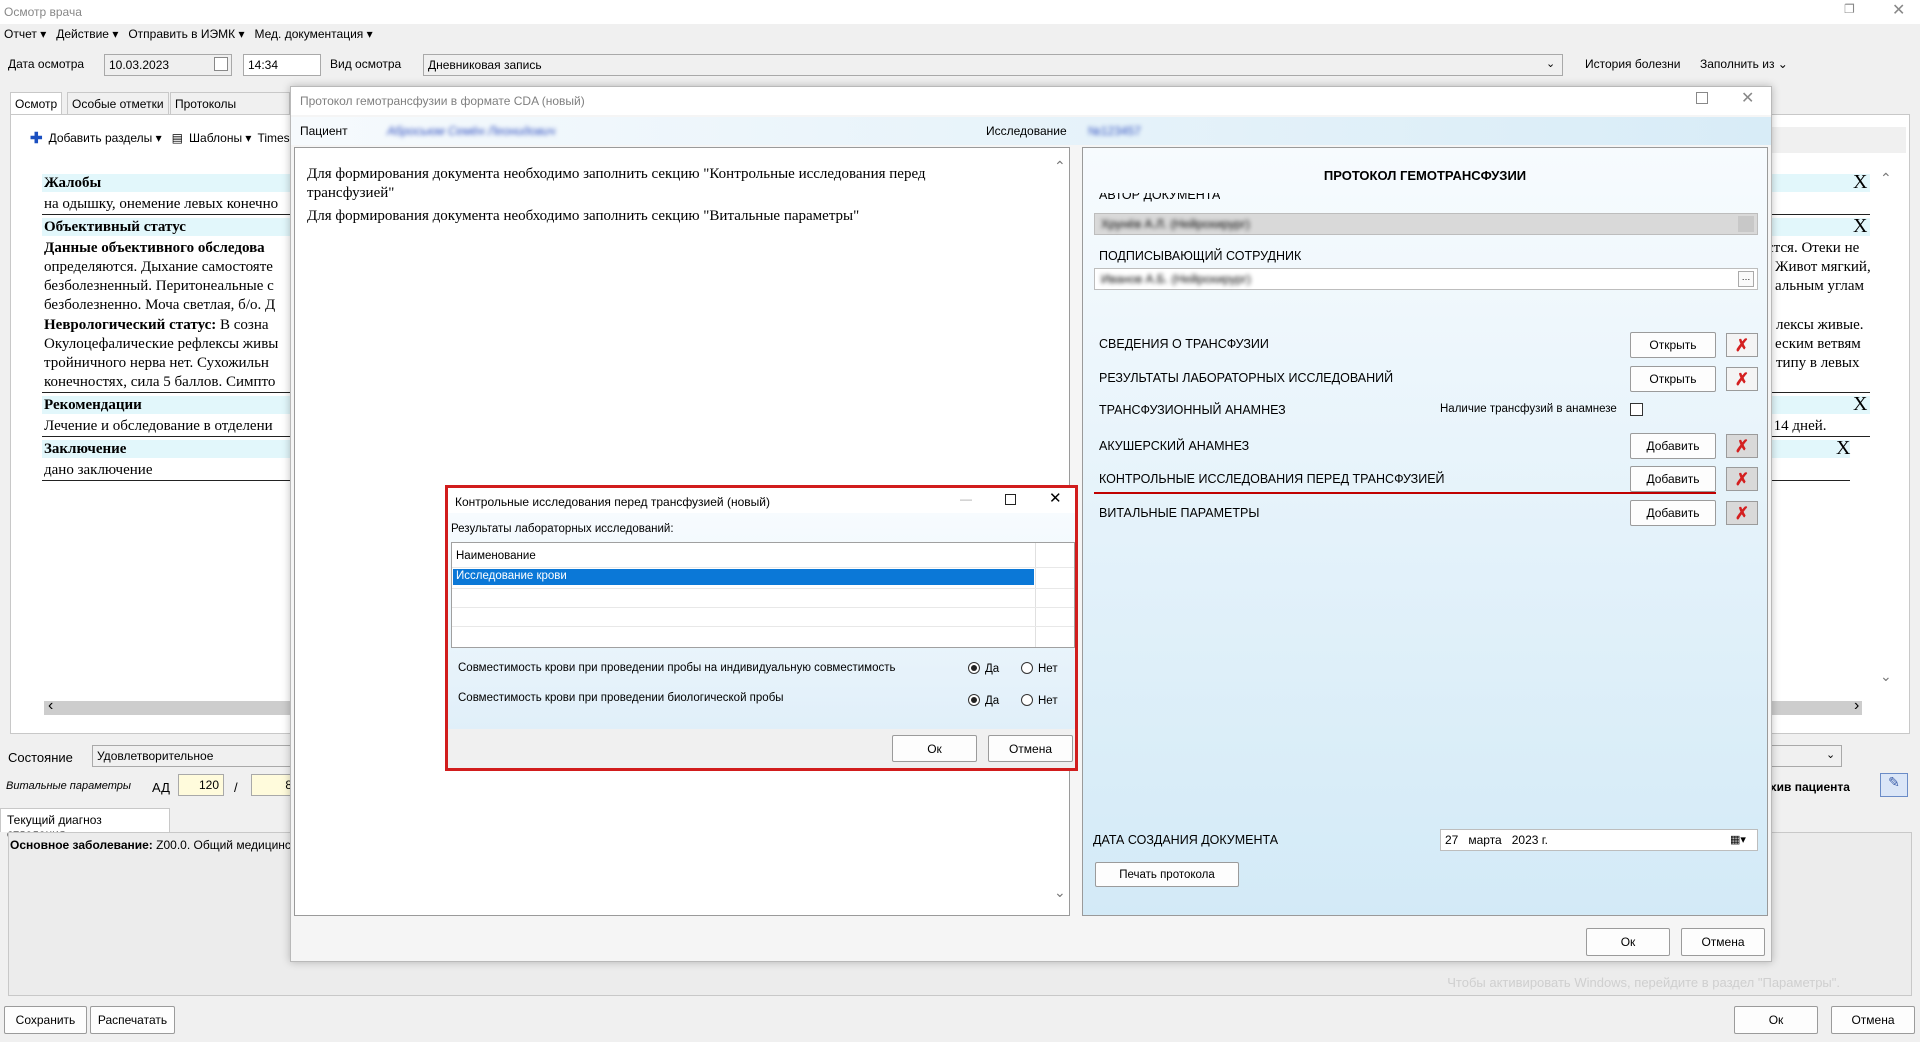 Image resolution: width=1920 pixels, height=1042 pixels. Describe the element at coordinates (156, 325) in the screenshot. I see `neuro-line-0: Неврологический статус: В созна` at that location.